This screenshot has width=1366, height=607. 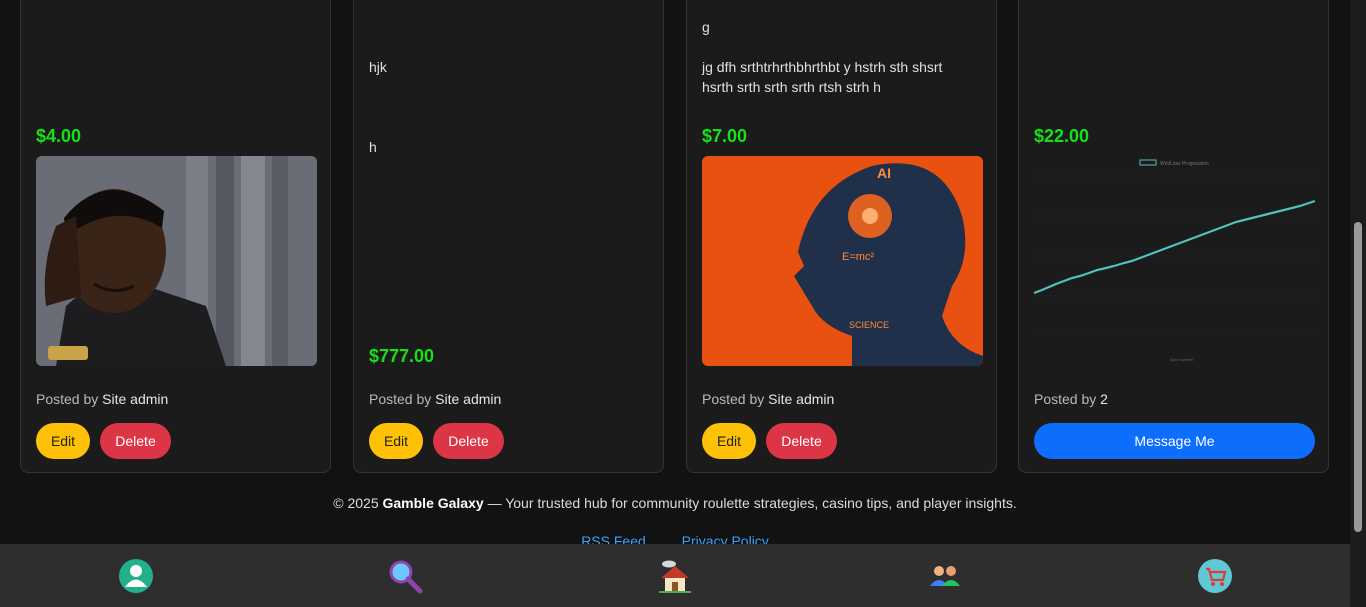 I want to click on listing-text: hjk, so click(x=378, y=67).